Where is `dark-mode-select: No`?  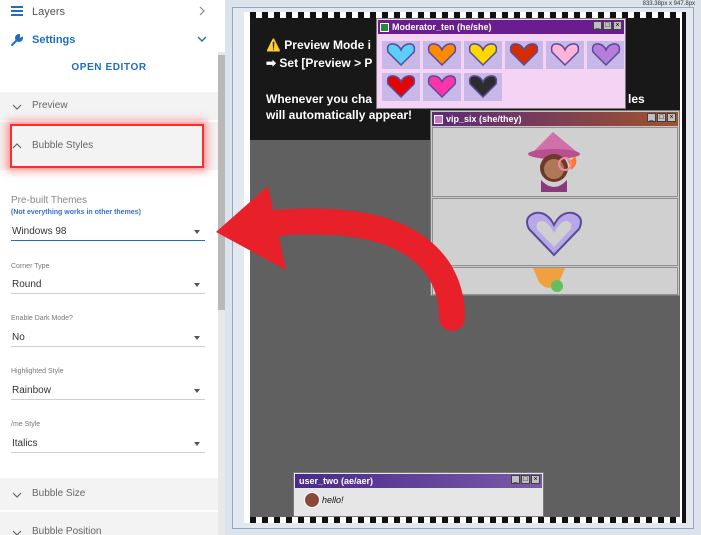 dark-mode-select: No is located at coordinates (108, 338).